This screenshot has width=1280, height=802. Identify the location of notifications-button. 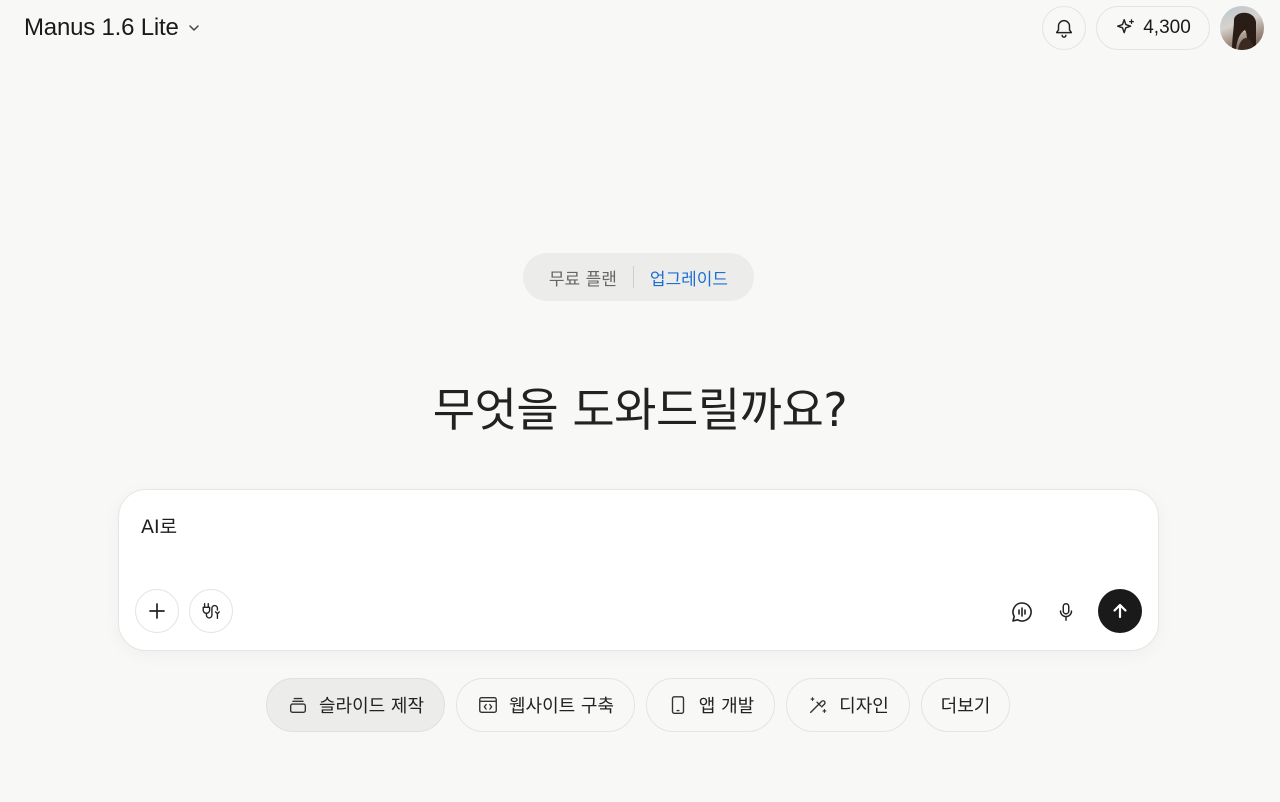
(1064, 28).